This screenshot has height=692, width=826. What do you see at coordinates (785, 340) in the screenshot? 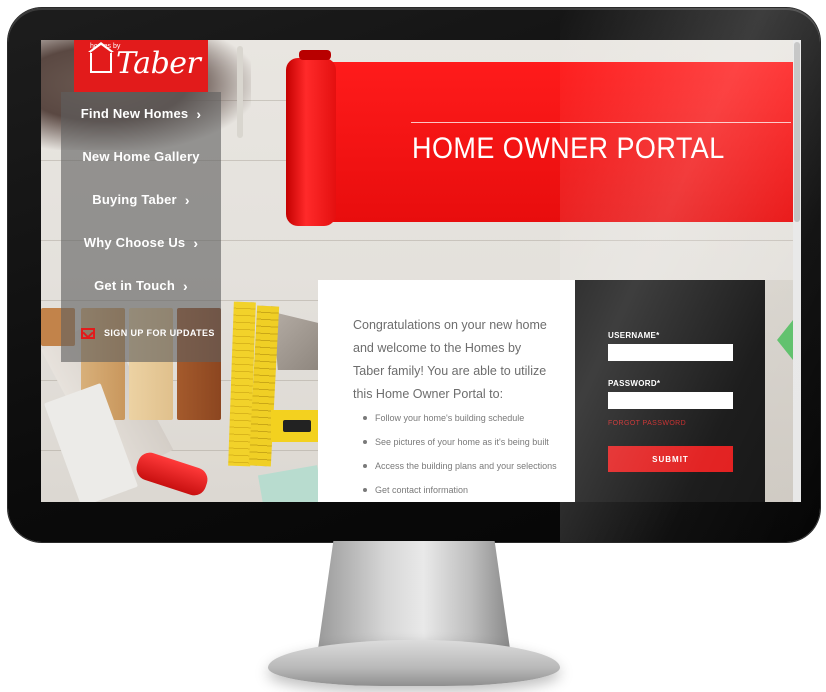
I see `arrow-decoration` at bounding box center [785, 340].